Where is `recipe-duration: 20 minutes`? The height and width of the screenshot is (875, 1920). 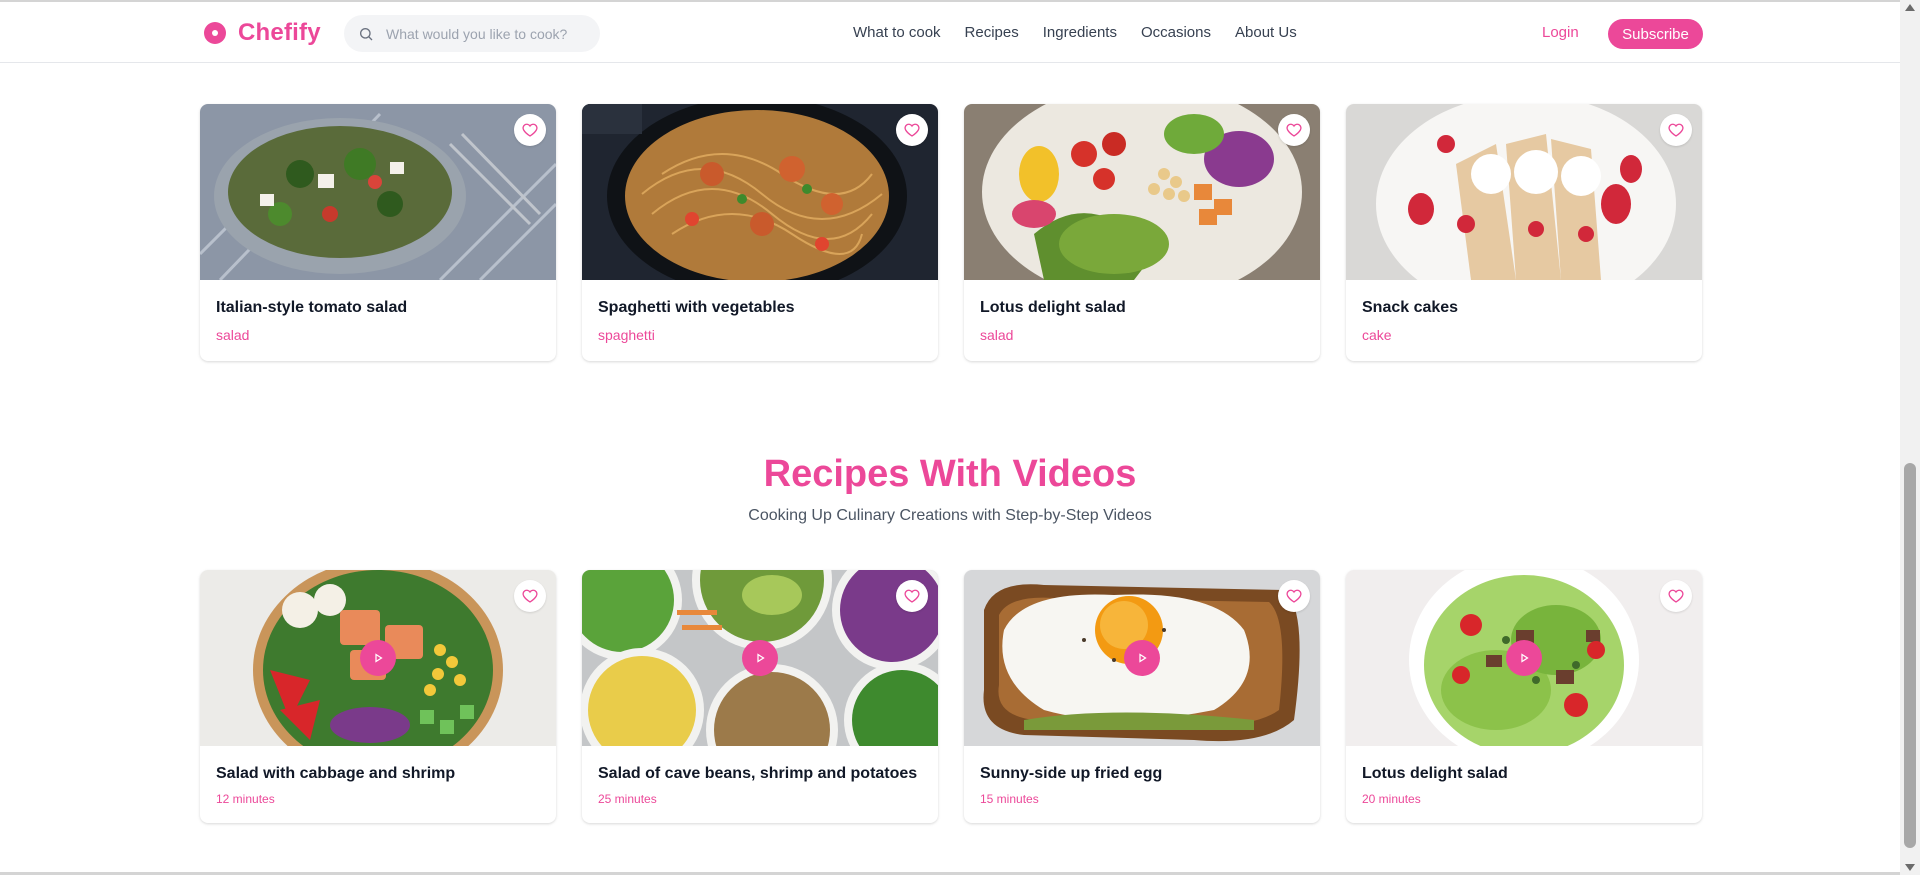
recipe-duration: 20 minutes is located at coordinates (1391, 799).